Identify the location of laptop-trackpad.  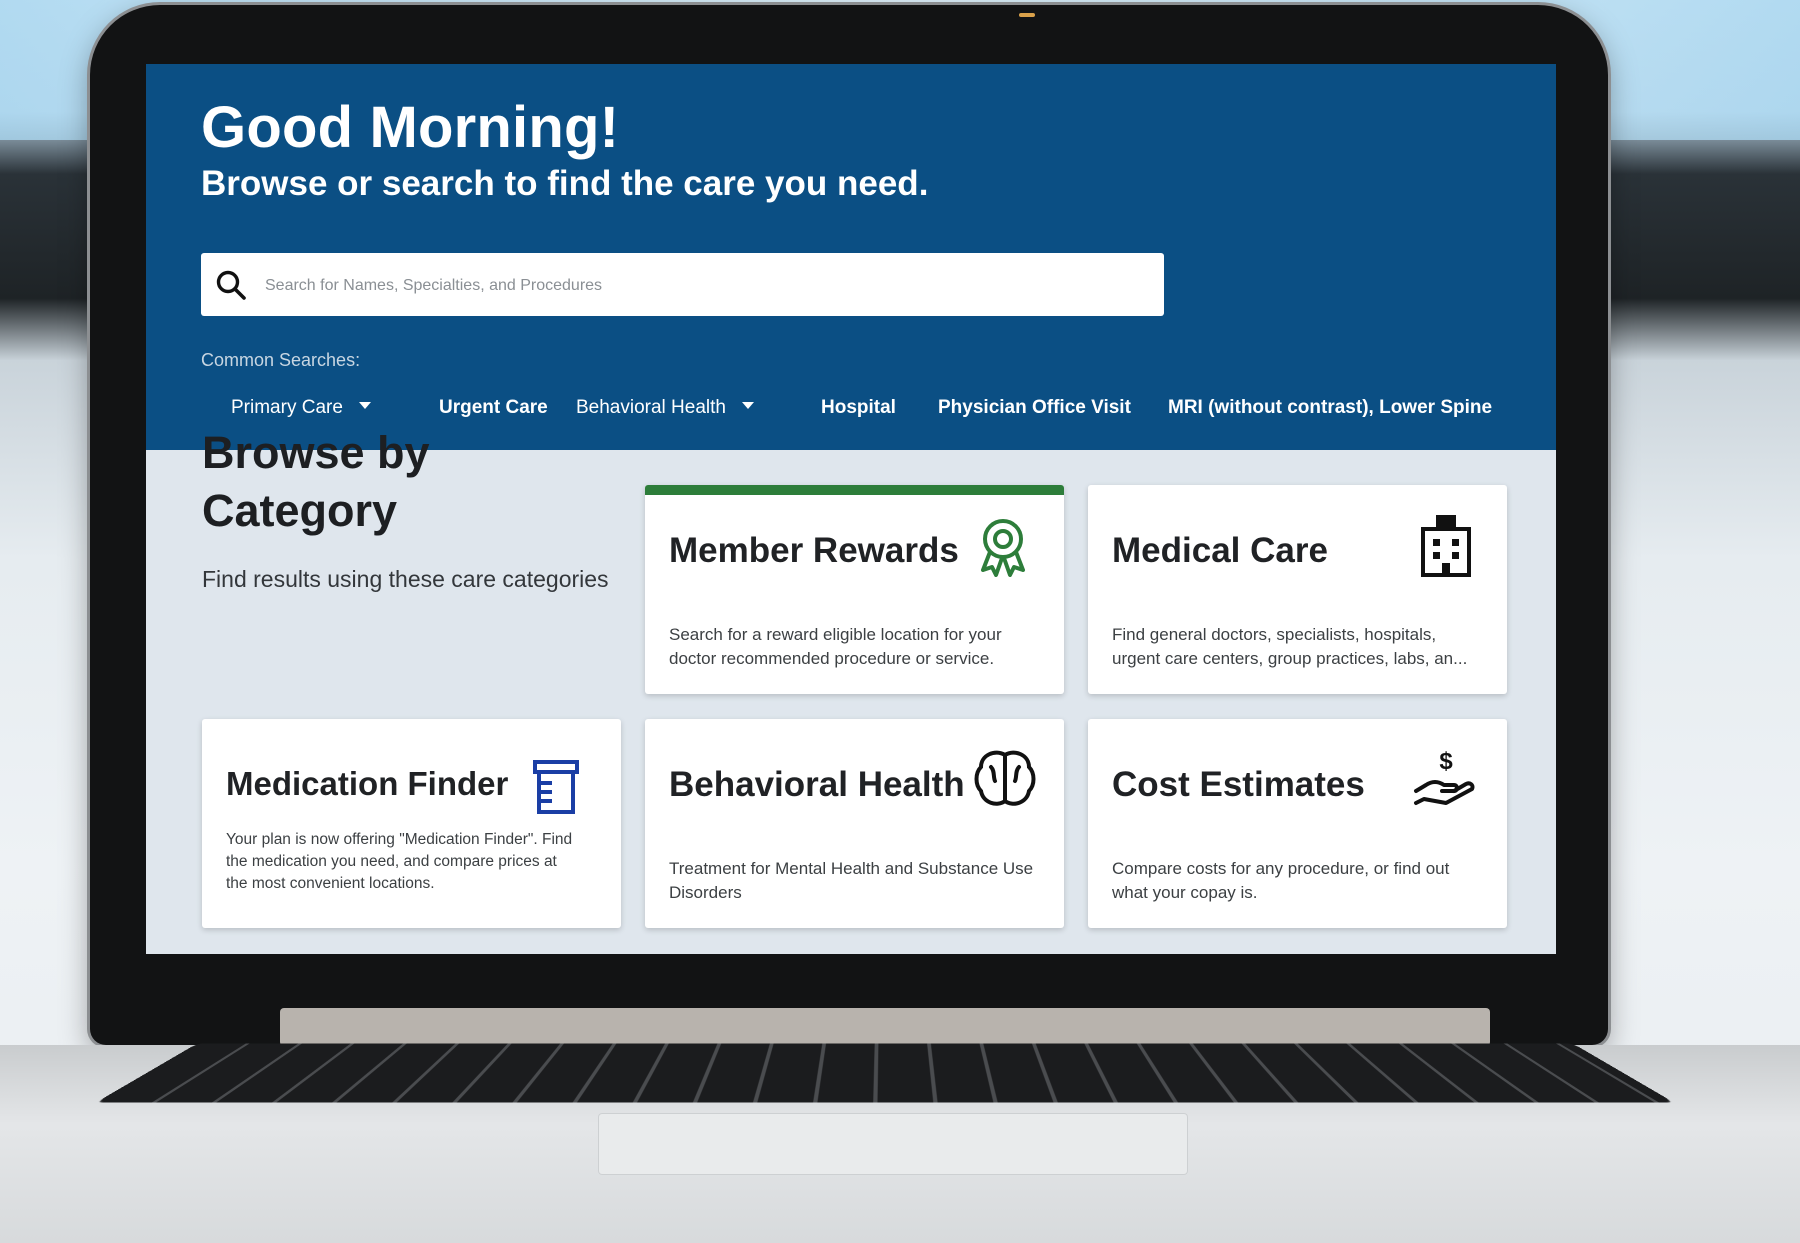
(893, 1144).